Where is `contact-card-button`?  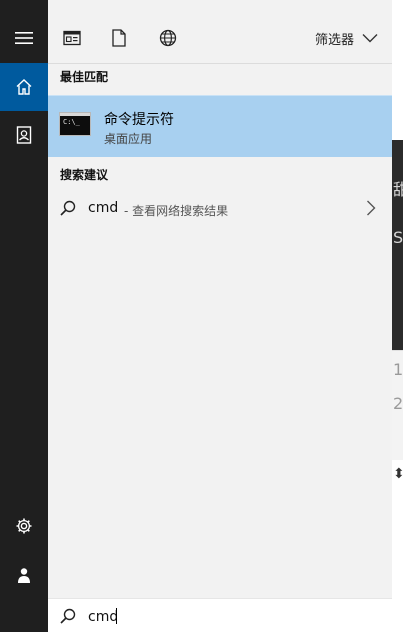 contact-card-button is located at coordinates (24, 135).